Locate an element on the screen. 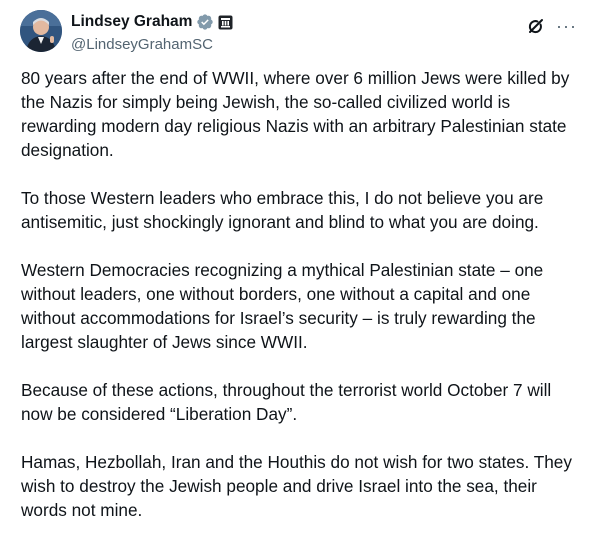 Image resolution: width=597 pixels, height=546 pixels. more-options-icon: ··· is located at coordinates (566, 26).